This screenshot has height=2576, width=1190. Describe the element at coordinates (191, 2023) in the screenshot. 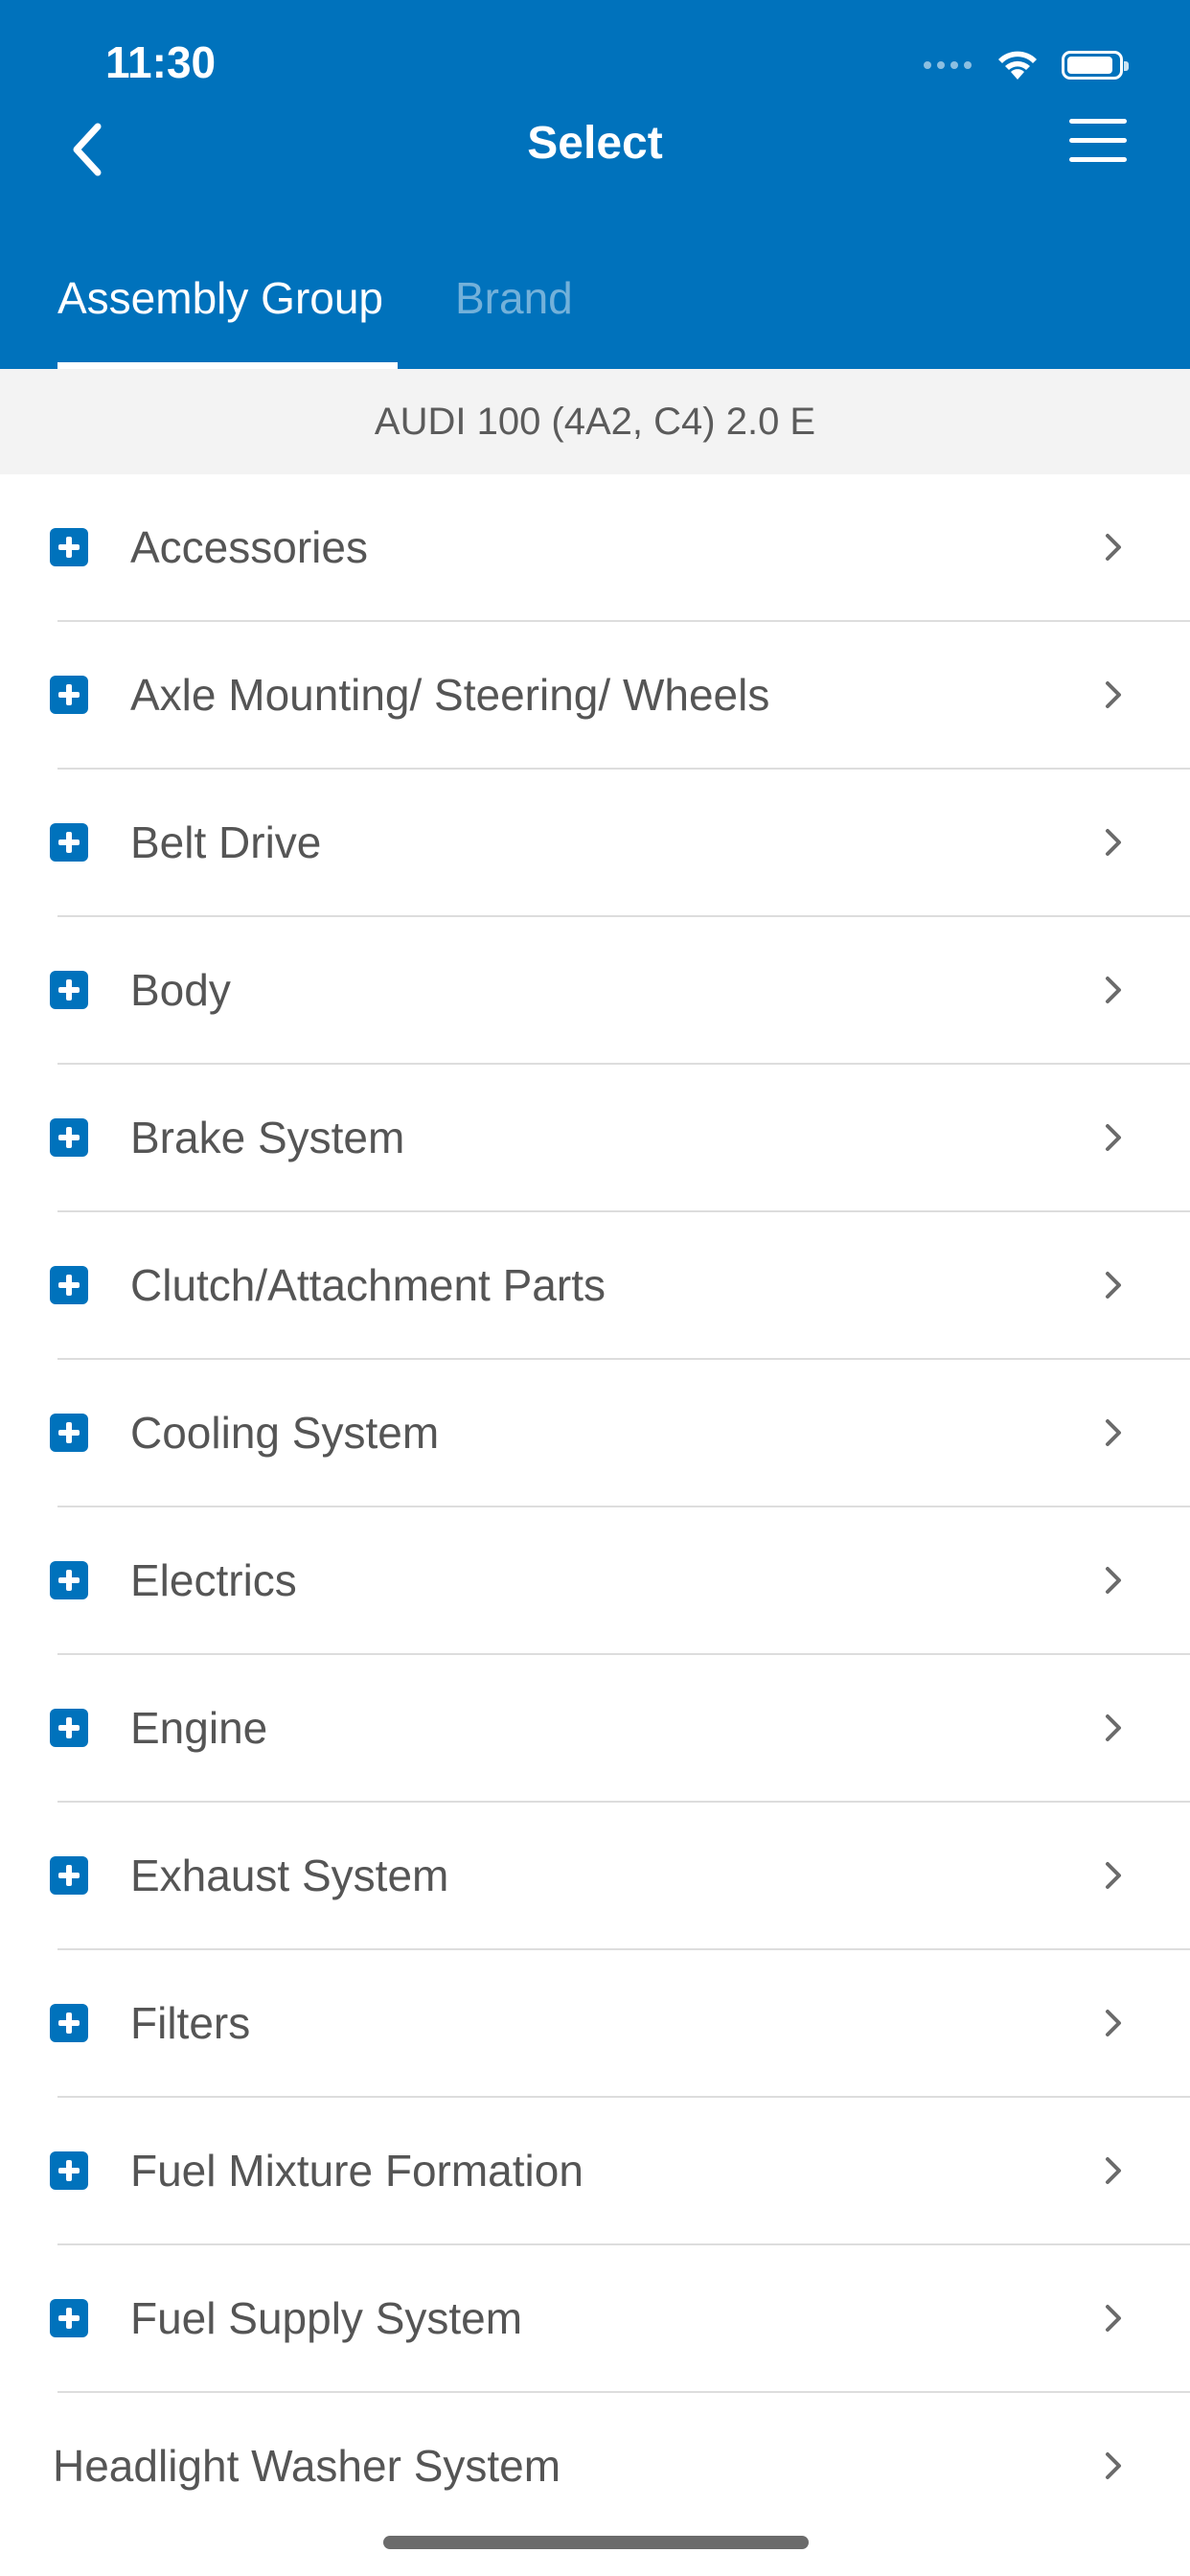

I see `list-item-label: Filters` at that location.